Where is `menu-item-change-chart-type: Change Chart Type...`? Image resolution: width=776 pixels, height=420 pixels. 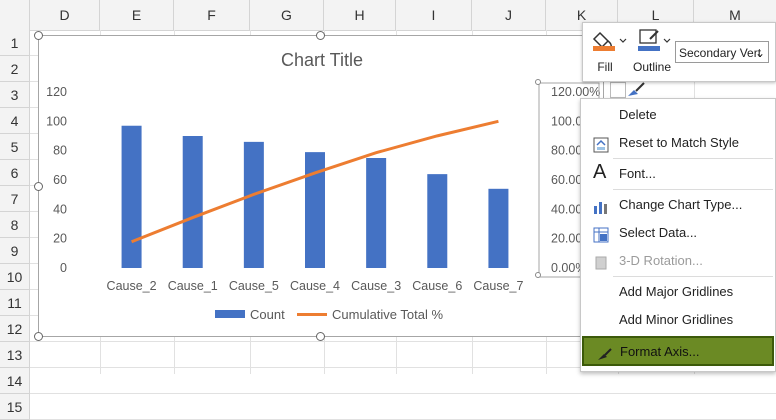 menu-item-change-chart-type: Change Chart Type... is located at coordinates (678, 205).